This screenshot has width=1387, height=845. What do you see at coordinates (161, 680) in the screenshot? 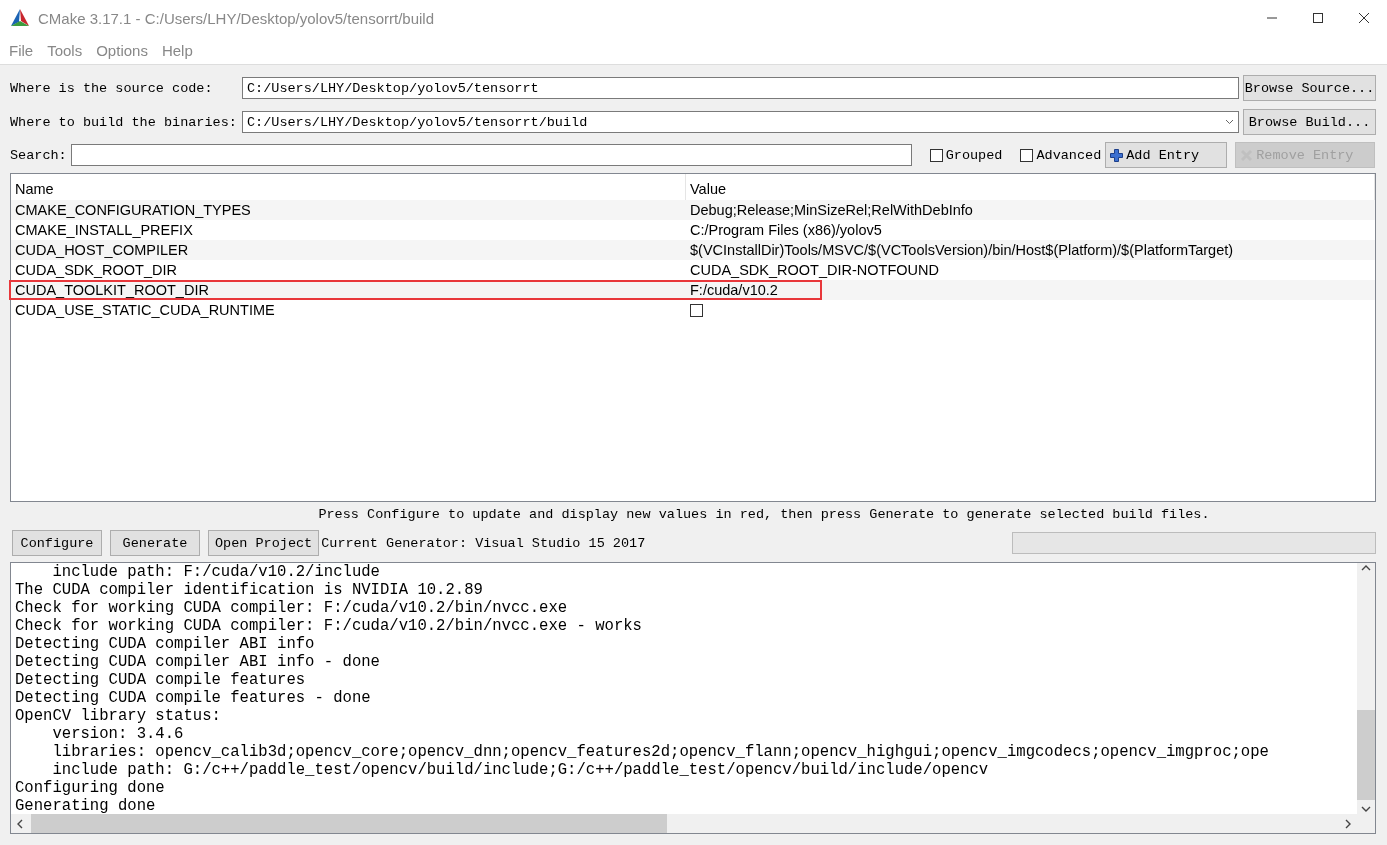
I see `log-line: Detecting CUDA compile features` at bounding box center [161, 680].